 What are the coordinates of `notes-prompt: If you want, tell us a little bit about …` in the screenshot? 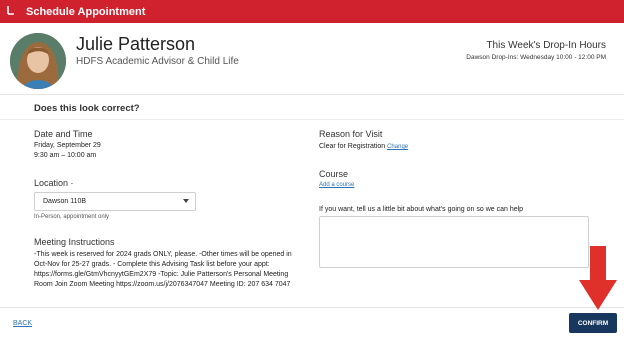 It's located at (421, 209).